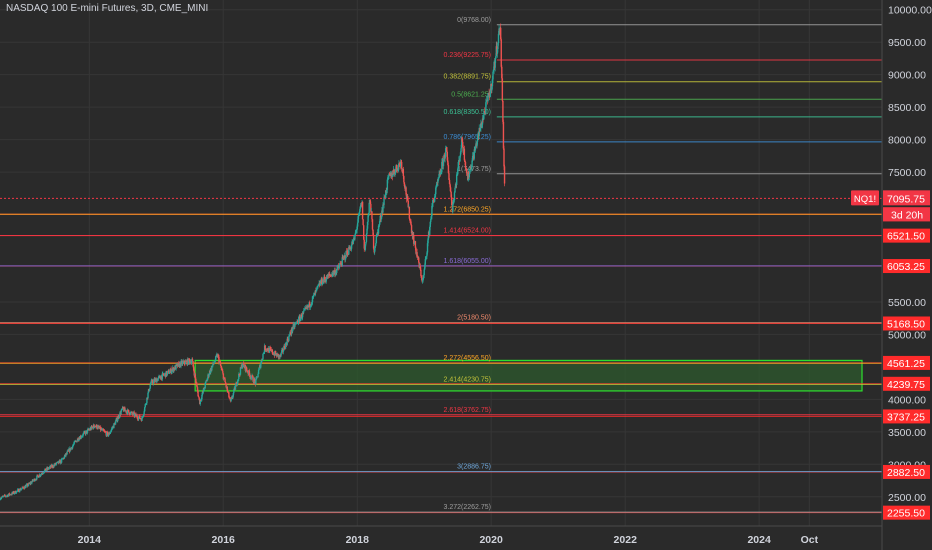  What do you see at coordinates (474, 20) in the screenshot?
I see `fib-label: 0(9768.00)` at bounding box center [474, 20].